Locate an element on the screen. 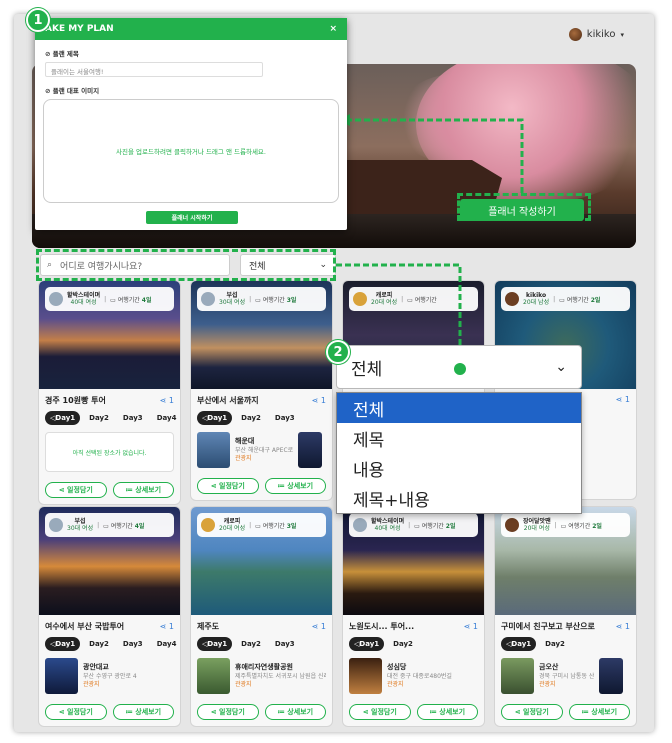 Image resolution: width=672 pixels, height=743 pixels. card-title: 경주 10원빵 투어 is located at coordinates (75, 400).